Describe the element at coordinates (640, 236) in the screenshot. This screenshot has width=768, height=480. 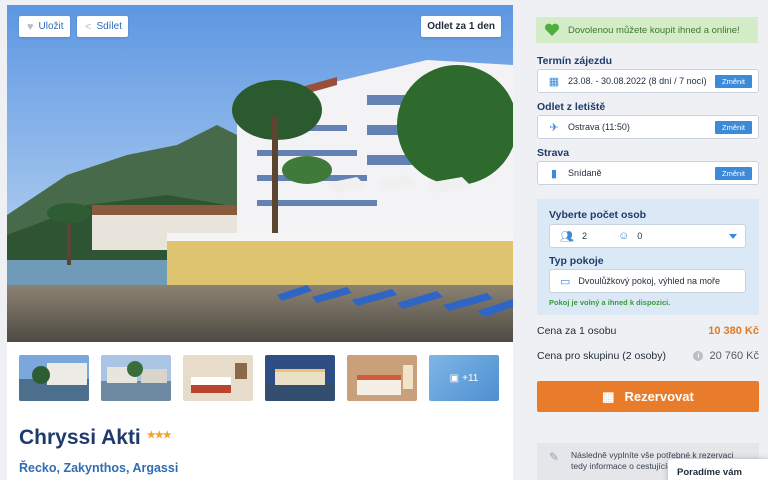
I see `children-count: 0` at that location.